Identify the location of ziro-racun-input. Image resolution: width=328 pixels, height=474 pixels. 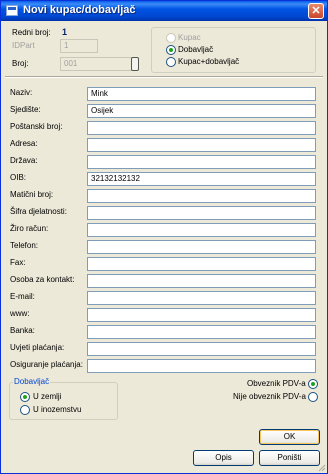
(201, 230).